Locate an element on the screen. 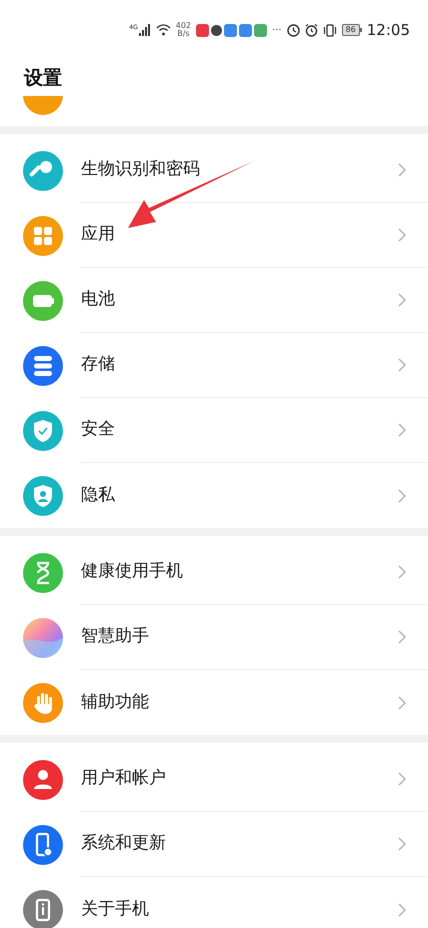 This screenshot has height=928, width=428. signal-icon is located at coordinates (144, 30).